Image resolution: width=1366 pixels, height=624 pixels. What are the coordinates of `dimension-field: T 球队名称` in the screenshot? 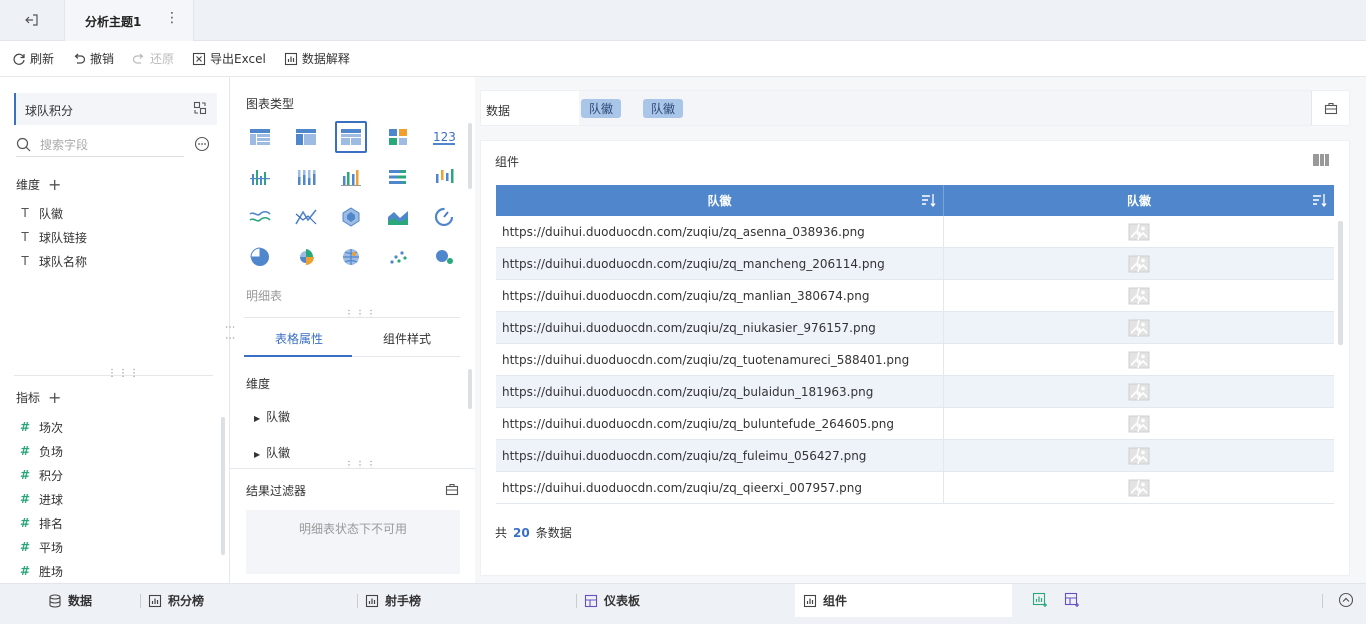 It's located at (52, 261).